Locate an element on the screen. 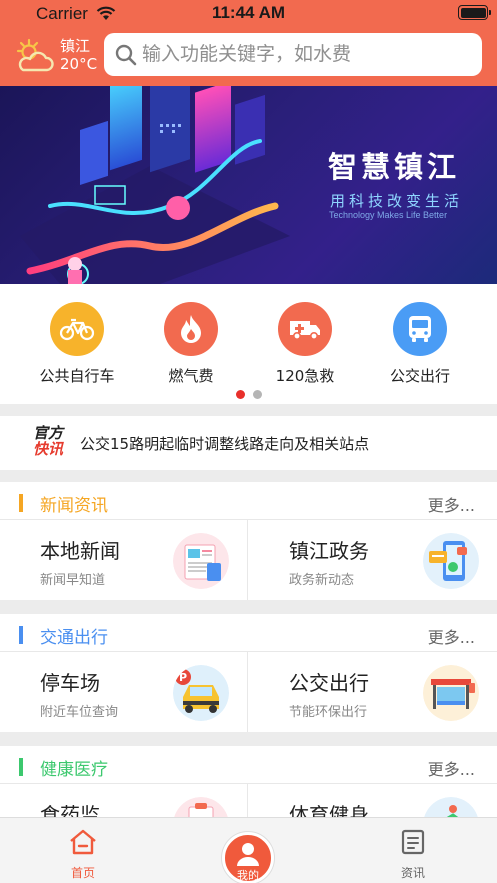  status-bar: Carrier 11:44 AM is located at coordinates (248, 14).